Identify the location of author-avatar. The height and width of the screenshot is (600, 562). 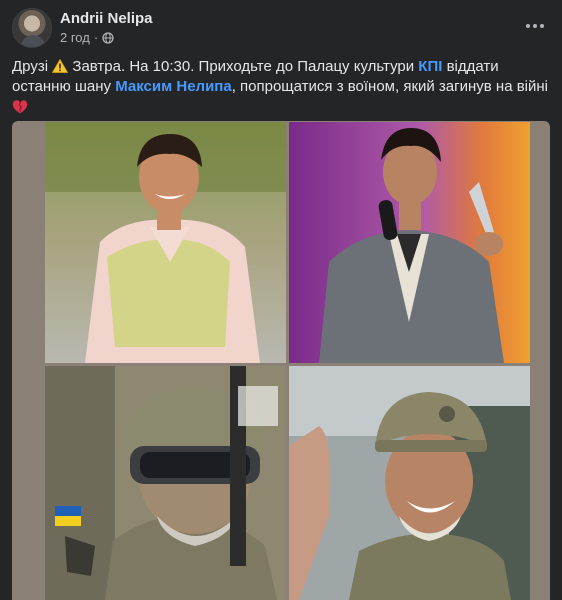
(32, 28).